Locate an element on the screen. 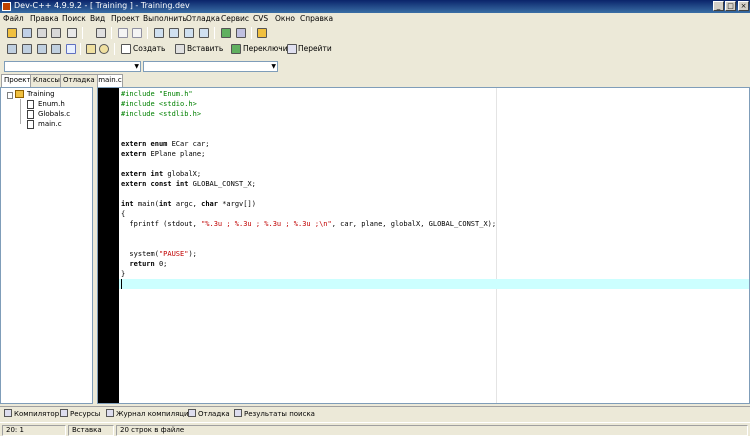 Image resolution: width=750 pixels, height=436 pixels. menu-search: Поиск is located at coordinates (74, 18).